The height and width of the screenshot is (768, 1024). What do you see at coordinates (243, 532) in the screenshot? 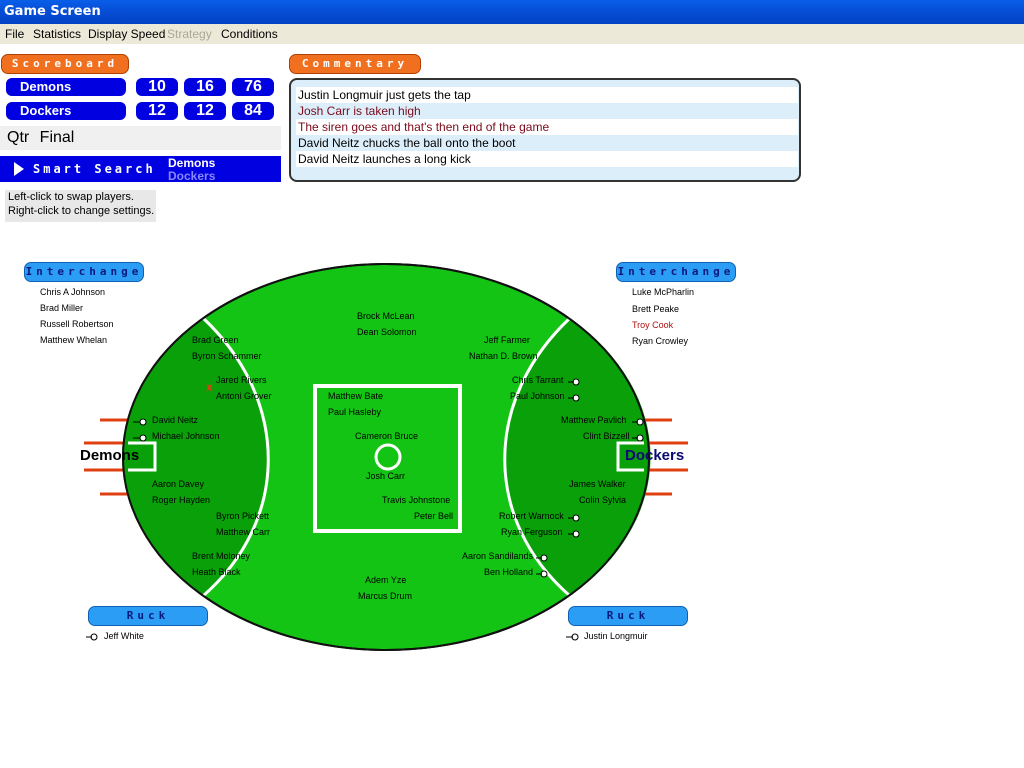
I see `player-name: Matthew Carr` at bounding box center [243, 532].